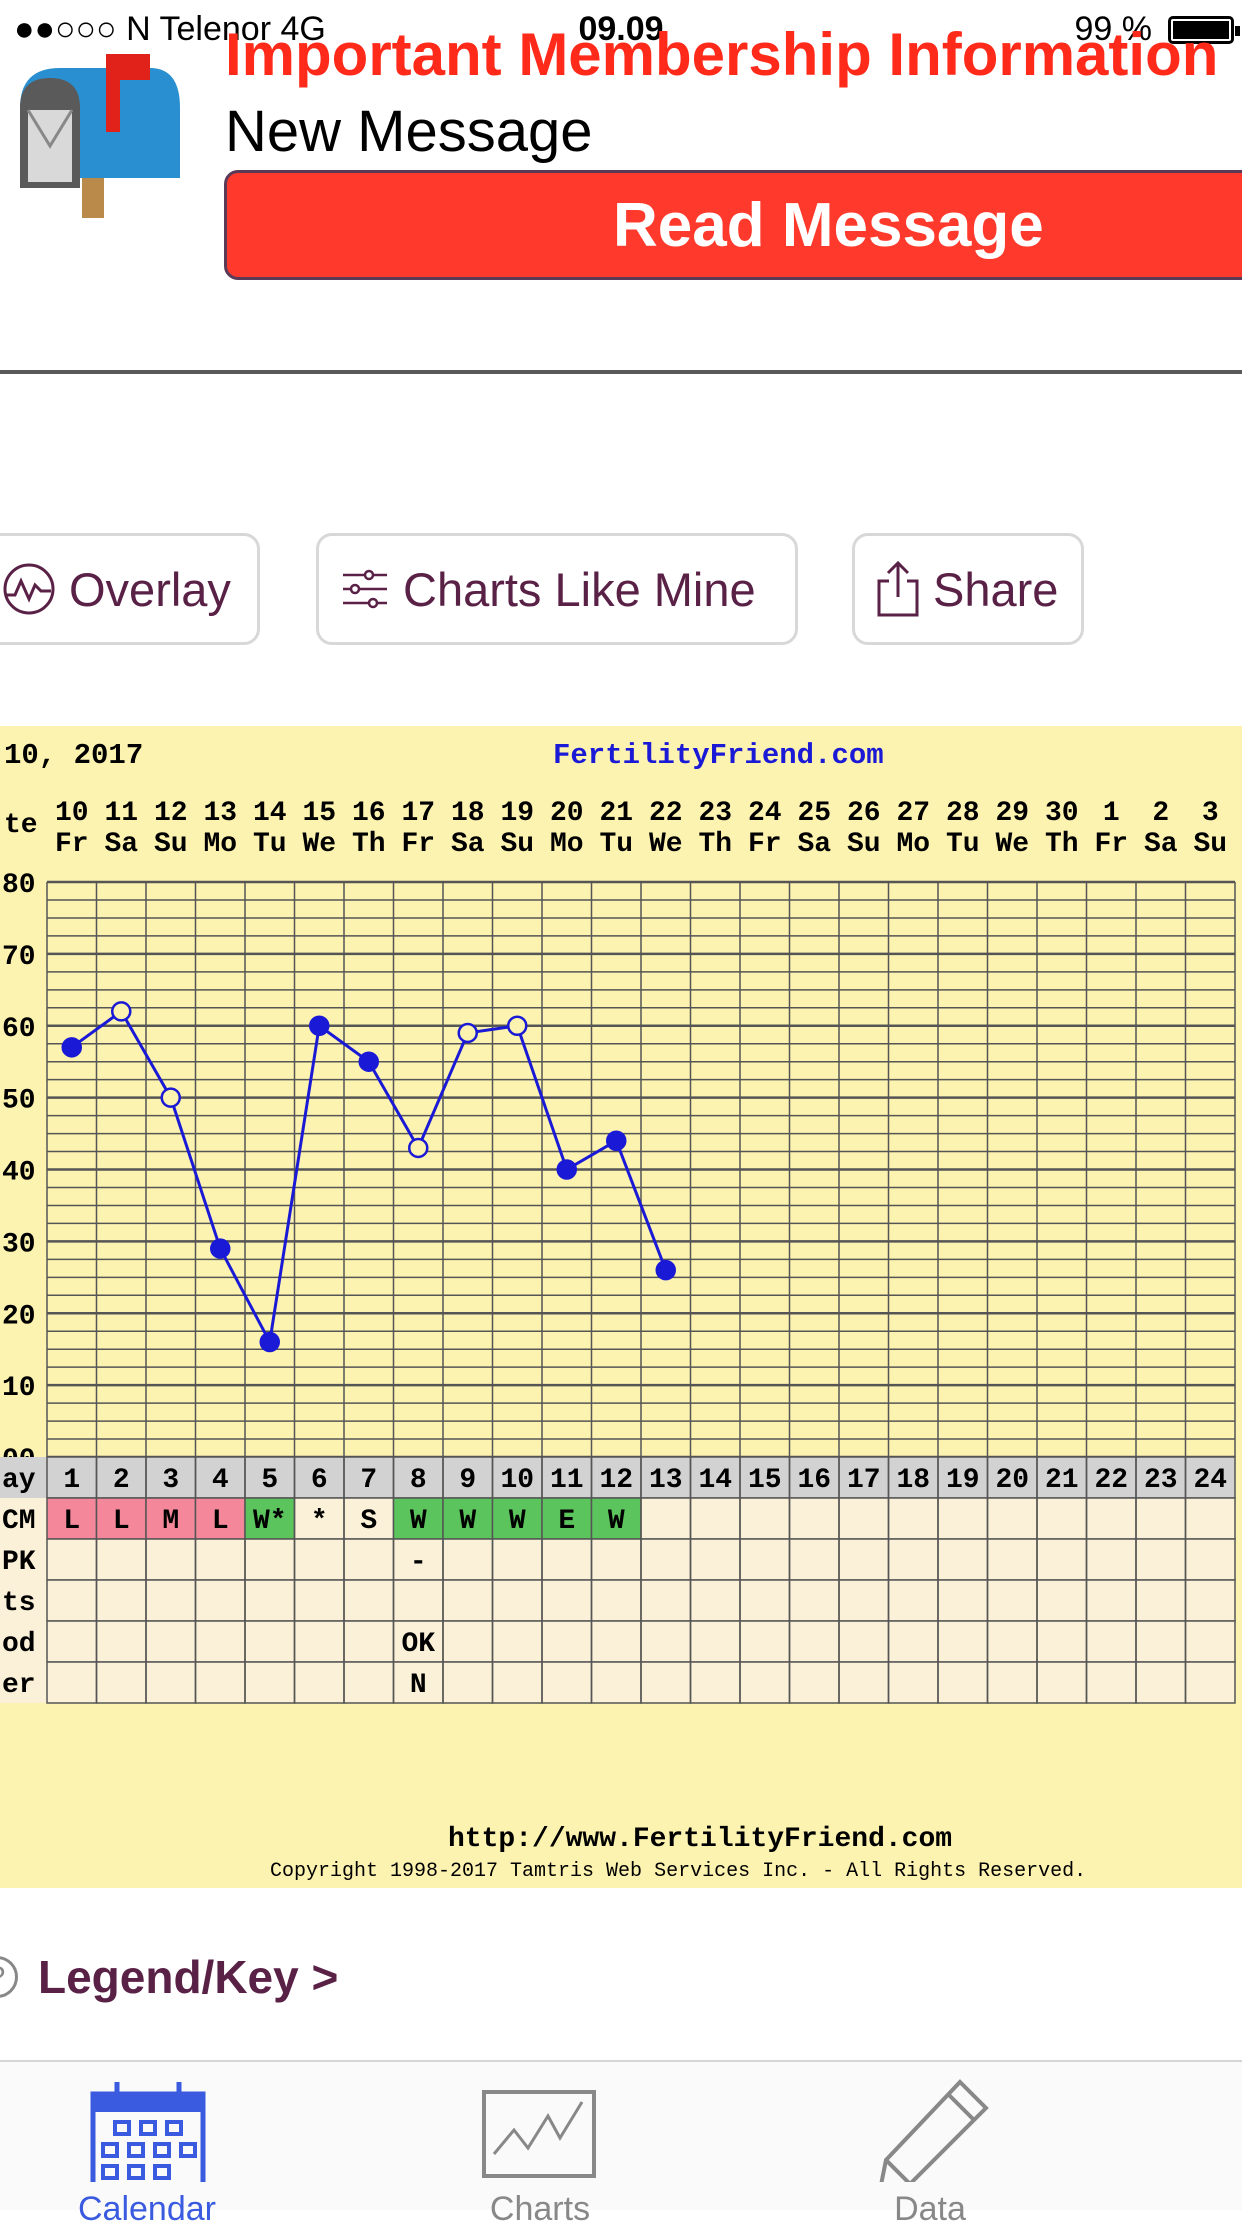  What do you see at coordinates (19, 1603) in the screenshot?
I see `table-row-label: ts` at bounding box center [19, 1603].